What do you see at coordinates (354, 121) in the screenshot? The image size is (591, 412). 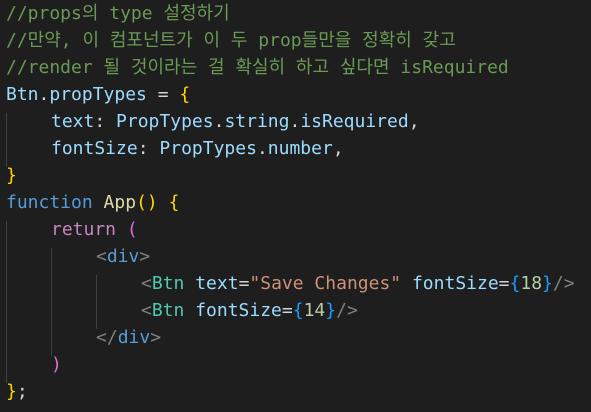 I see `required-flag: isRequired` at bounding box center [354, 121].